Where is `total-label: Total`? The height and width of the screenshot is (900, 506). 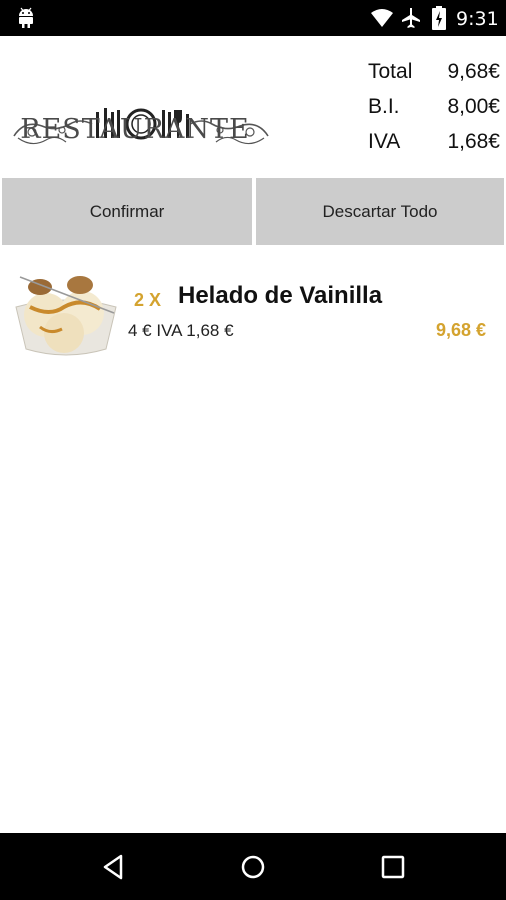
total-label: Total is located at coordinates (390, 71).